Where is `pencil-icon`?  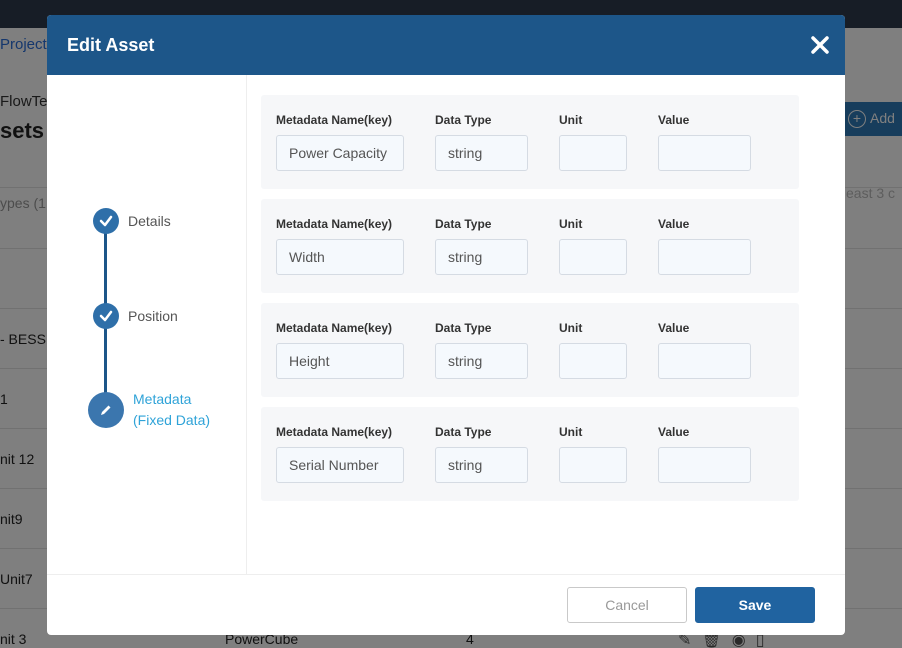
pencil-icon is located at coordinates (106, 410).